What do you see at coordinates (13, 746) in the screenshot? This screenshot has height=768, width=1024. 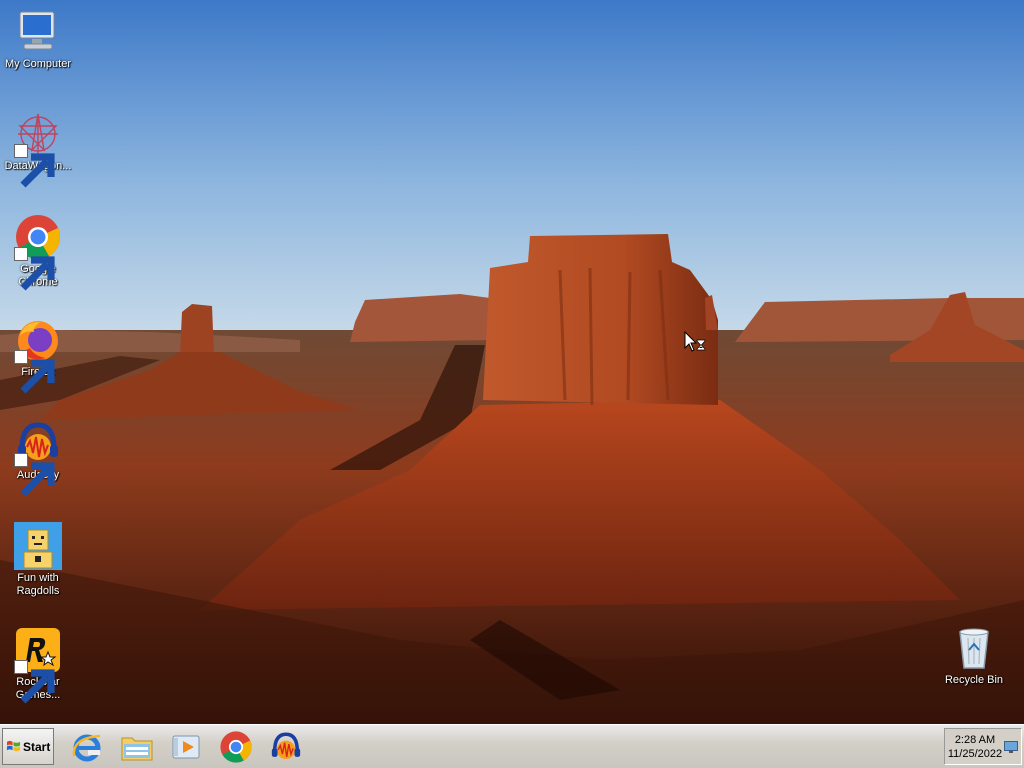 I see `windows-logo-icon` at bounding box center [13, 746].